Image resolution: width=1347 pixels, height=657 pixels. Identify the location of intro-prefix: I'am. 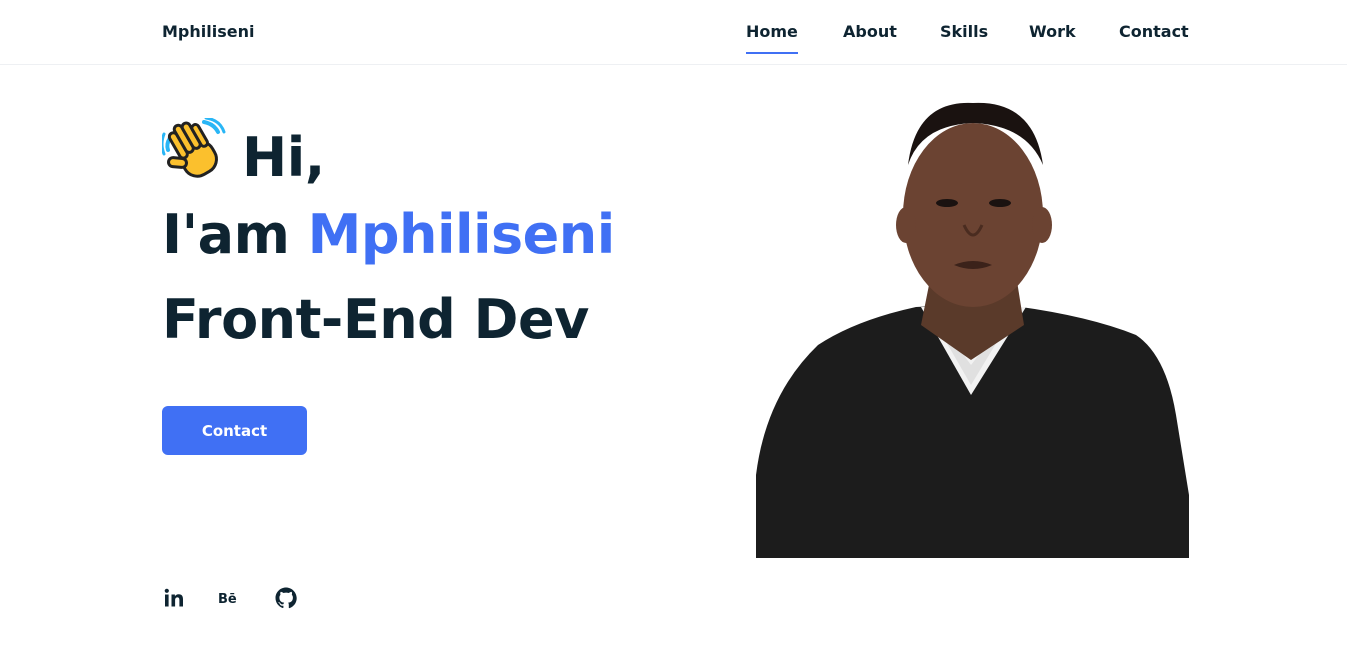
(226, 234).